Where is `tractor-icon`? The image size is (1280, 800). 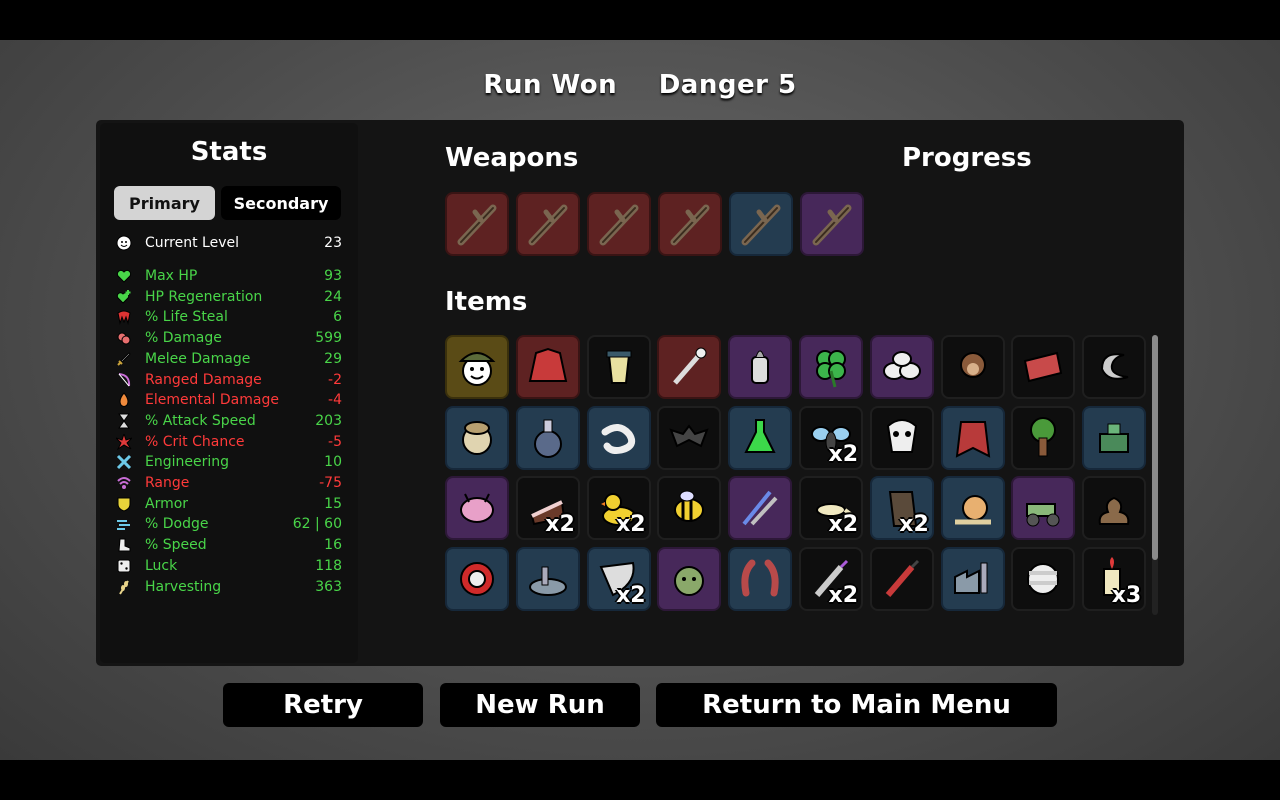 tractor-icon is located at coordinates (1043, 515).